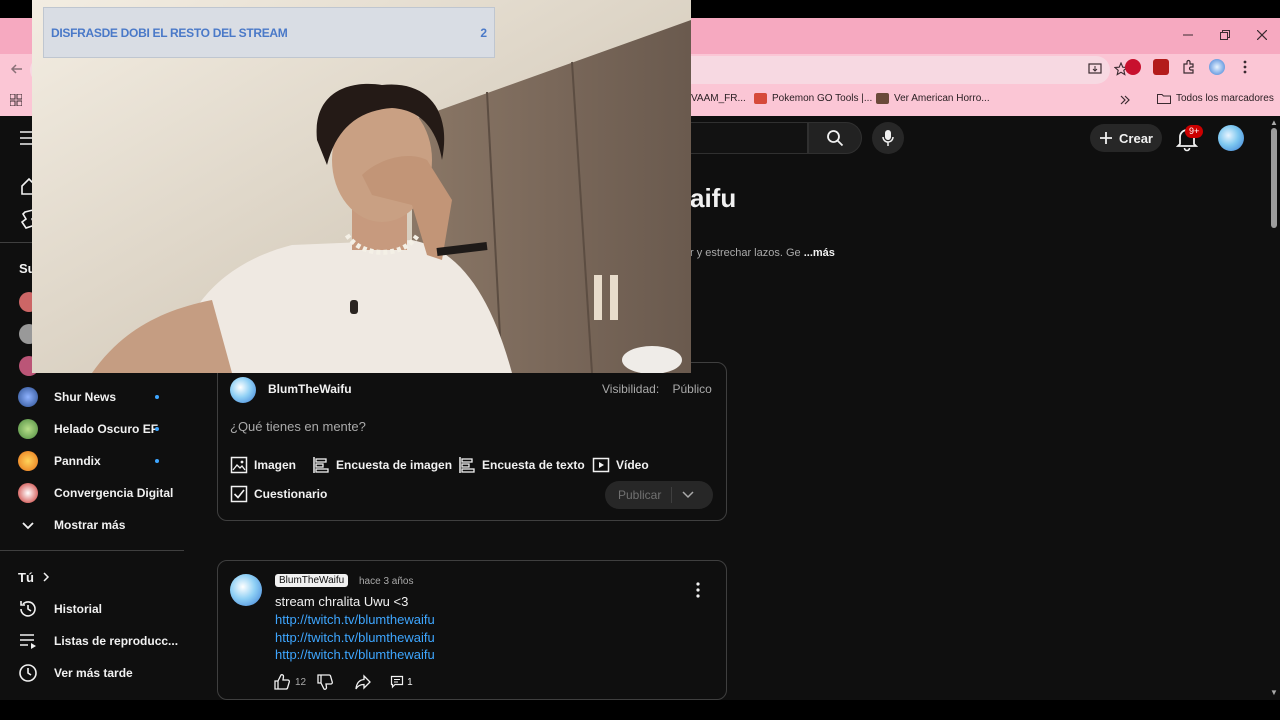 The height and width of the screenshot is (720, 1280). What do you see at coordinates (1274, 122) in the screenshot?
I see `scroll-up-arrow-icon: ▲` at bounding box center [1274, 122].